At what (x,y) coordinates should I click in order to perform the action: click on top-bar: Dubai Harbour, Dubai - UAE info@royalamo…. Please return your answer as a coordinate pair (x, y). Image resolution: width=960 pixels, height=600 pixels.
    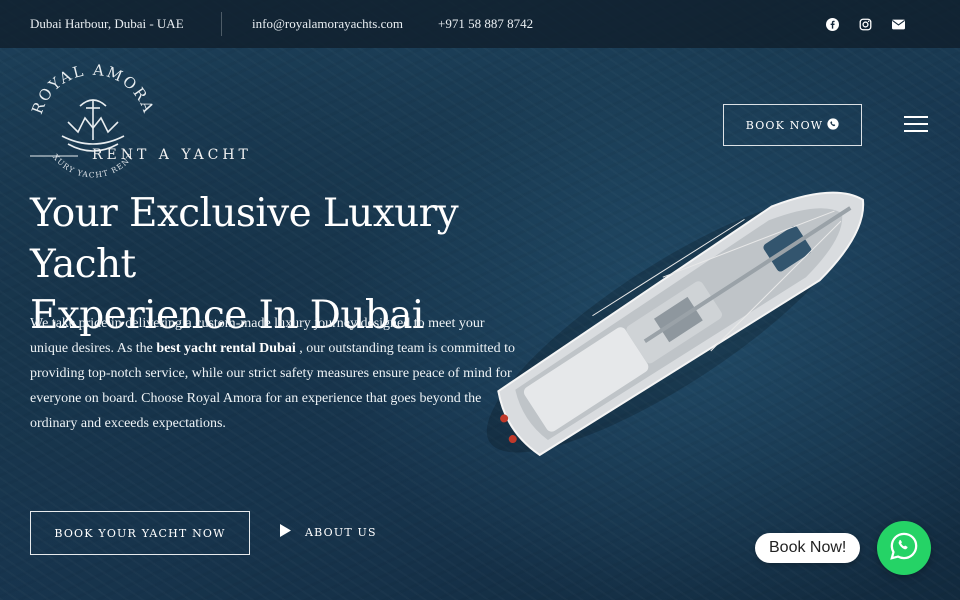
    Looking at the image, I should click on (480, 24).